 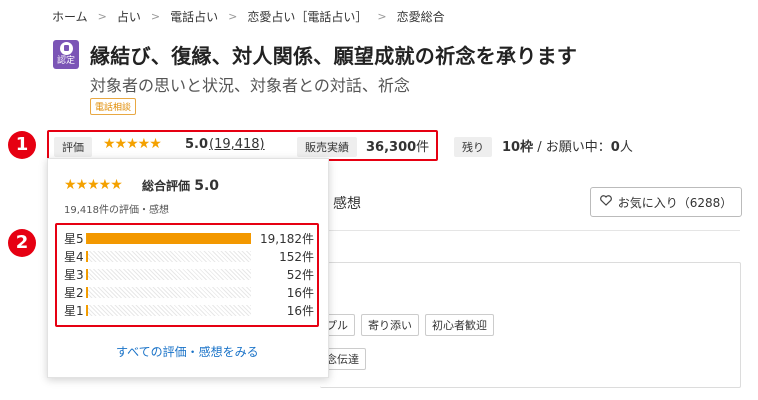 What do you see at coordinates (237, 144) in the screenshot?
I see `review-count-link: (19,418)` at bounding box center [237, 144].